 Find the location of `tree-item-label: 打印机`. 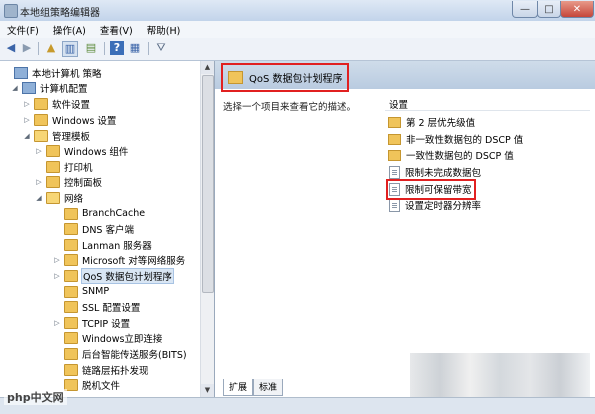

tree-item-label: 打印机 is located at coordinates (78, 168).